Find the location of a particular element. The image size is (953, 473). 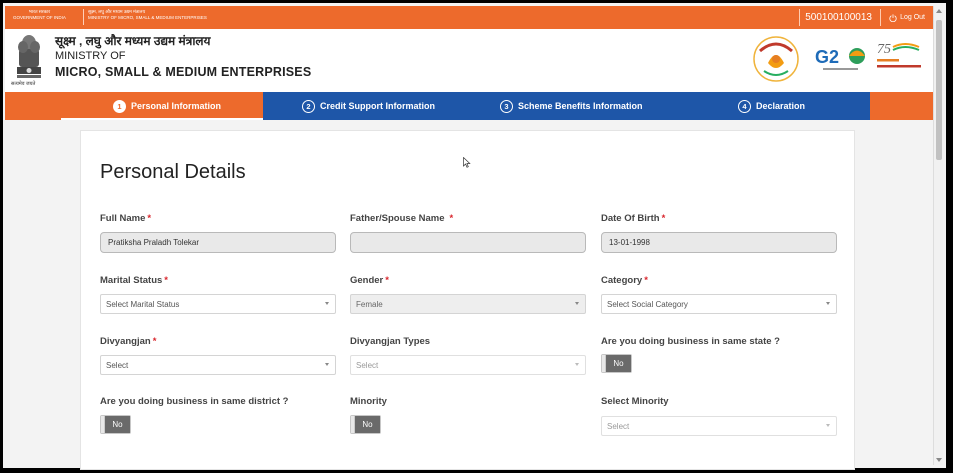

divyangjan-label: Divyangjan * is located at coordinates (128, 341).